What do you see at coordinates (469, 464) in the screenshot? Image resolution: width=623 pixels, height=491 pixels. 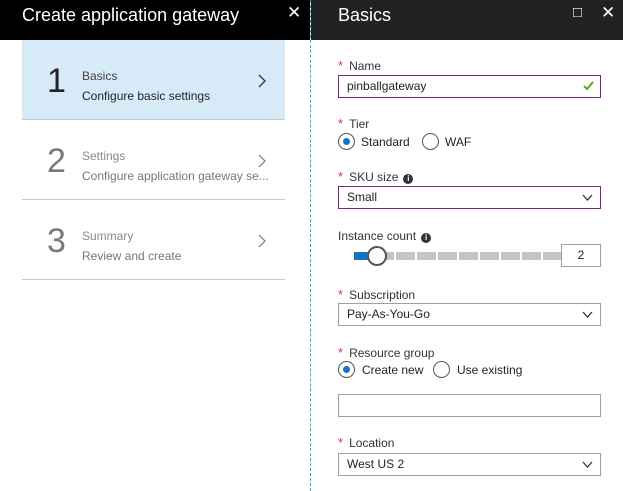 I see `location-dropdown: West US 2` at bounding box center [469, 464].